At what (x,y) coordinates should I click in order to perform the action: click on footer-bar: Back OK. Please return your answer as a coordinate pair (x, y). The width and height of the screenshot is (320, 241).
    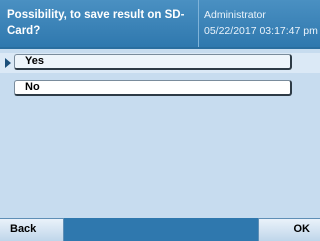
    Looking at the image, I should click on (160, 229).